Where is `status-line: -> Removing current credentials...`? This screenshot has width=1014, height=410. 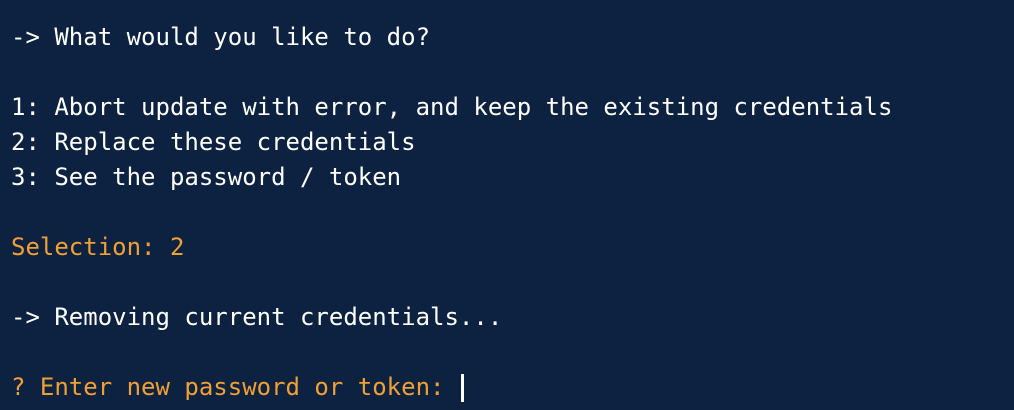 status-line: -> Removing current credentials... is located at coordinates (257, 317).